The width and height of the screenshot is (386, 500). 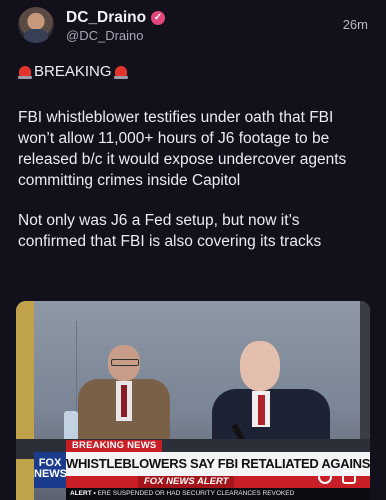 What do you see at coordinates (355, 24) in the screenshot?
I see `post-timestamp: 26m` at bounding box center [355, 24].